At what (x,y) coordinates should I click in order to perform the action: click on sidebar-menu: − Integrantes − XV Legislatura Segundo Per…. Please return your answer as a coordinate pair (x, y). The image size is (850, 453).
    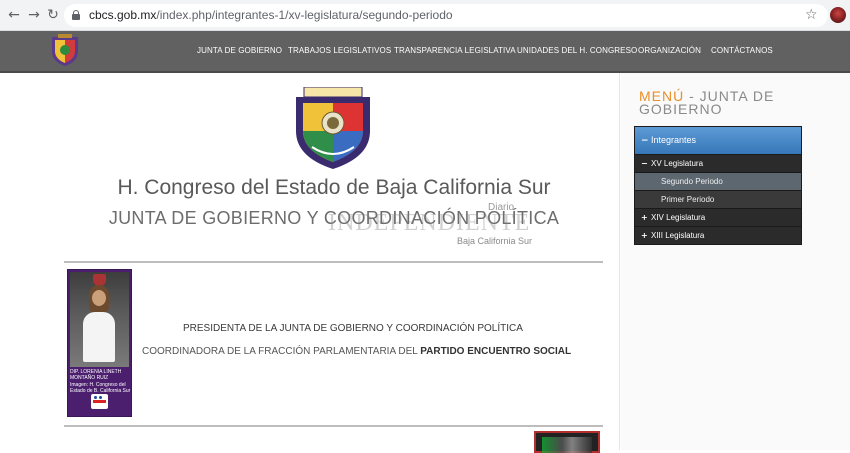
    Looking at the image, I should click on (718, 185).